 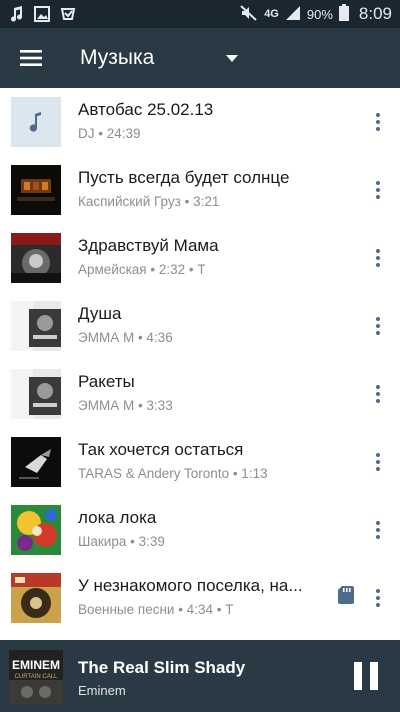 What do you see at coordinates (36, 665) in the screenshot?
I see `art-title-text: EMINEM` at bounding box center [36, 665].